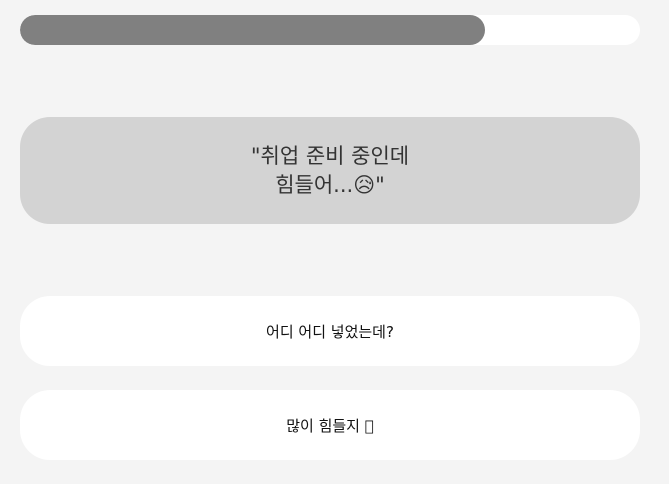 This screenshot has height=484, width=669. I want to click on answer-button-2: 많이 힘들지 􀀀, so click(330, 425).